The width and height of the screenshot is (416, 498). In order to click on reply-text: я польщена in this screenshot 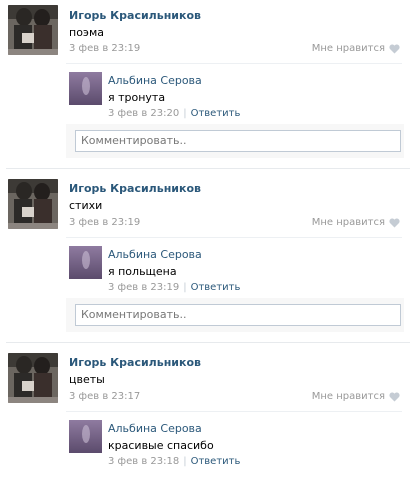, I will do `click(142, 271)`.